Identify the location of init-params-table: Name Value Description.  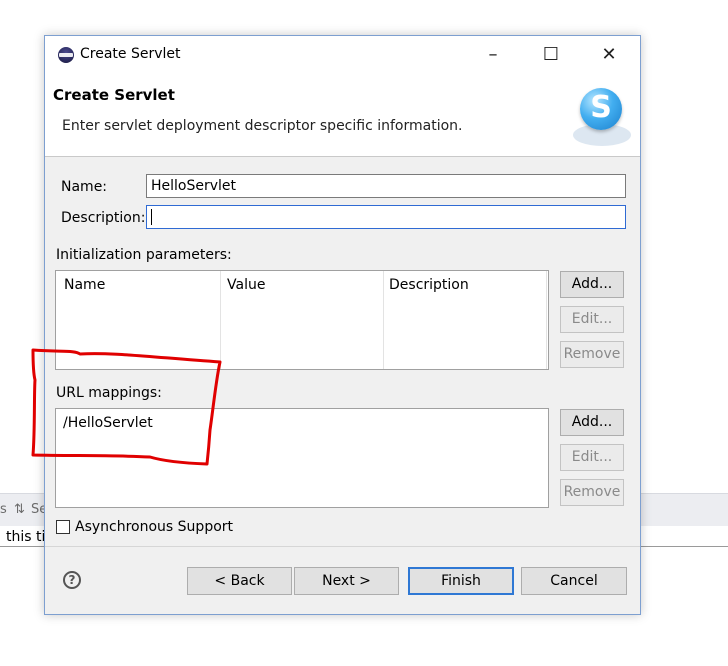
(302, 320).